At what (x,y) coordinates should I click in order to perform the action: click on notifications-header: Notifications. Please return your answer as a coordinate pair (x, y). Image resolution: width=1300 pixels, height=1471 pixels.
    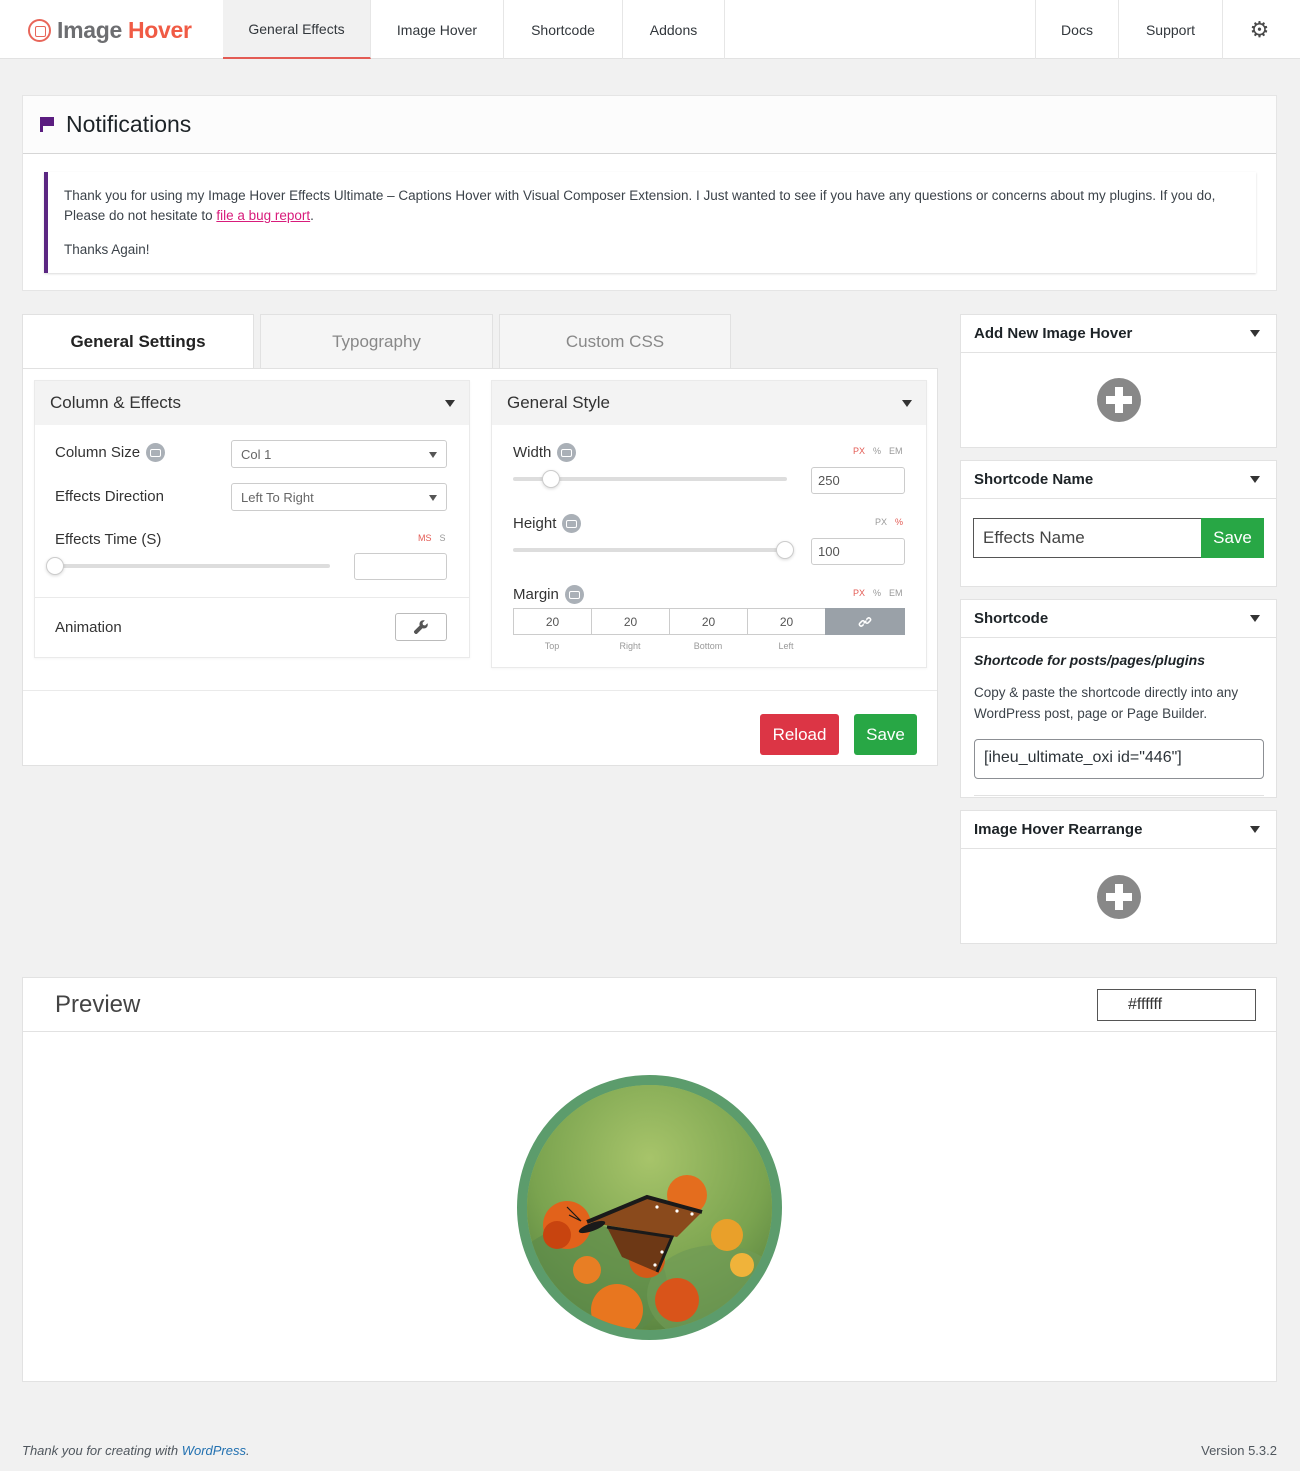
    Looking at the image, I should click on (649, 125).